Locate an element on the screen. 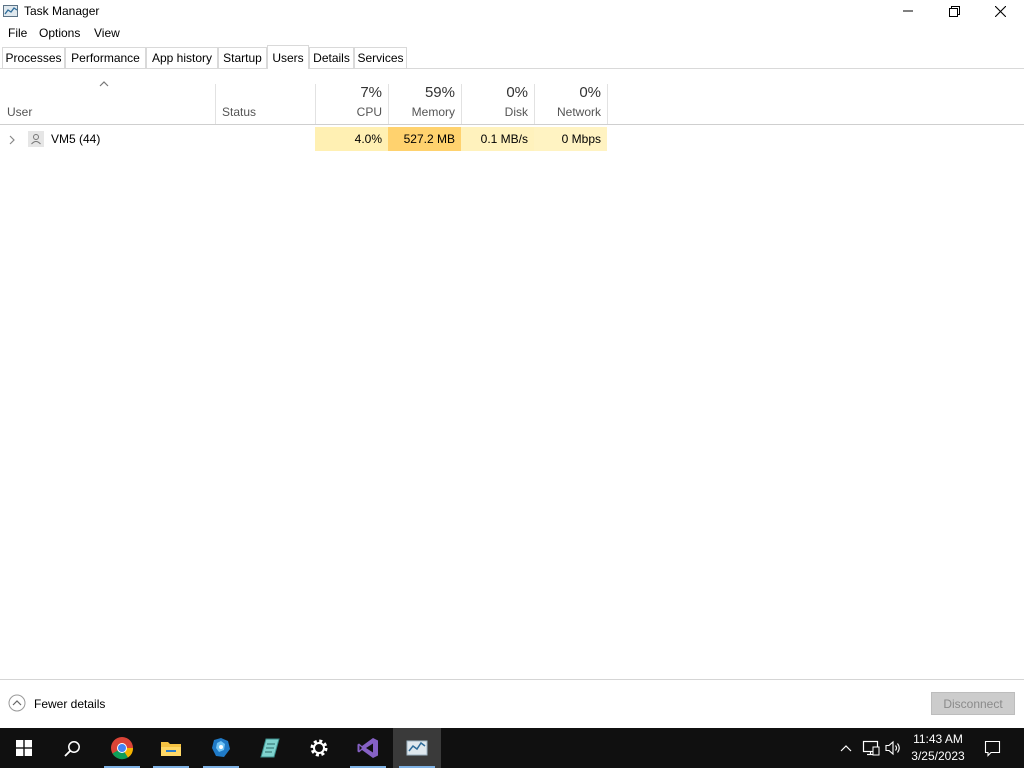  tab-services: Services is located at coordinates (380, 57).